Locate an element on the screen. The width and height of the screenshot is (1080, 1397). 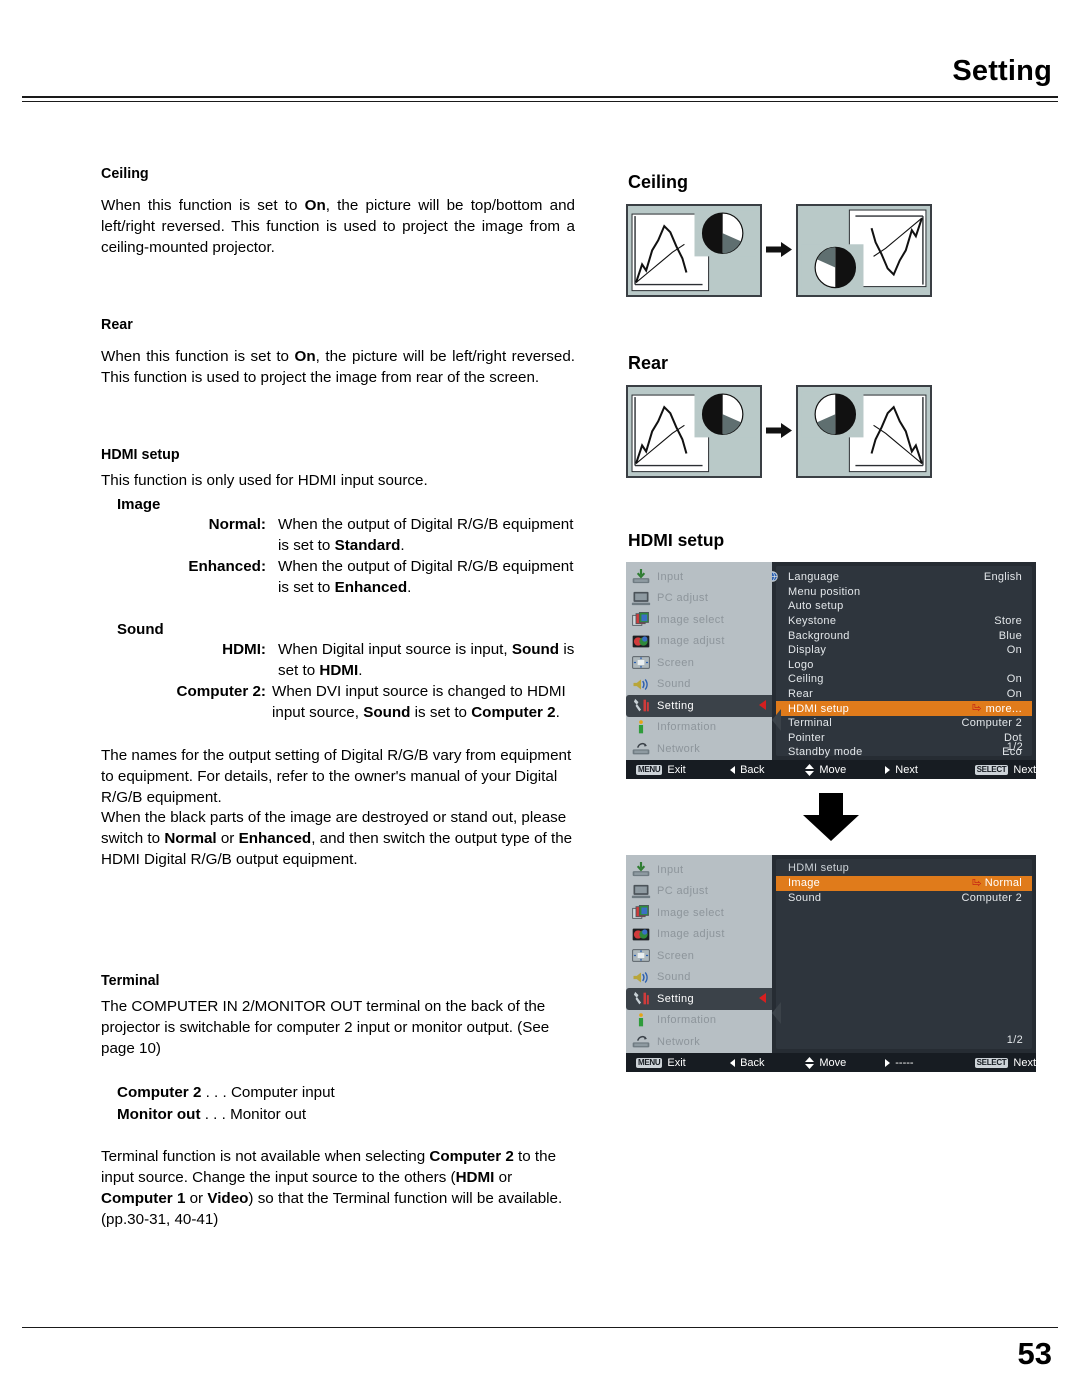
osd1-sidebar-item-network: Network is located at coordinates (699, 749).